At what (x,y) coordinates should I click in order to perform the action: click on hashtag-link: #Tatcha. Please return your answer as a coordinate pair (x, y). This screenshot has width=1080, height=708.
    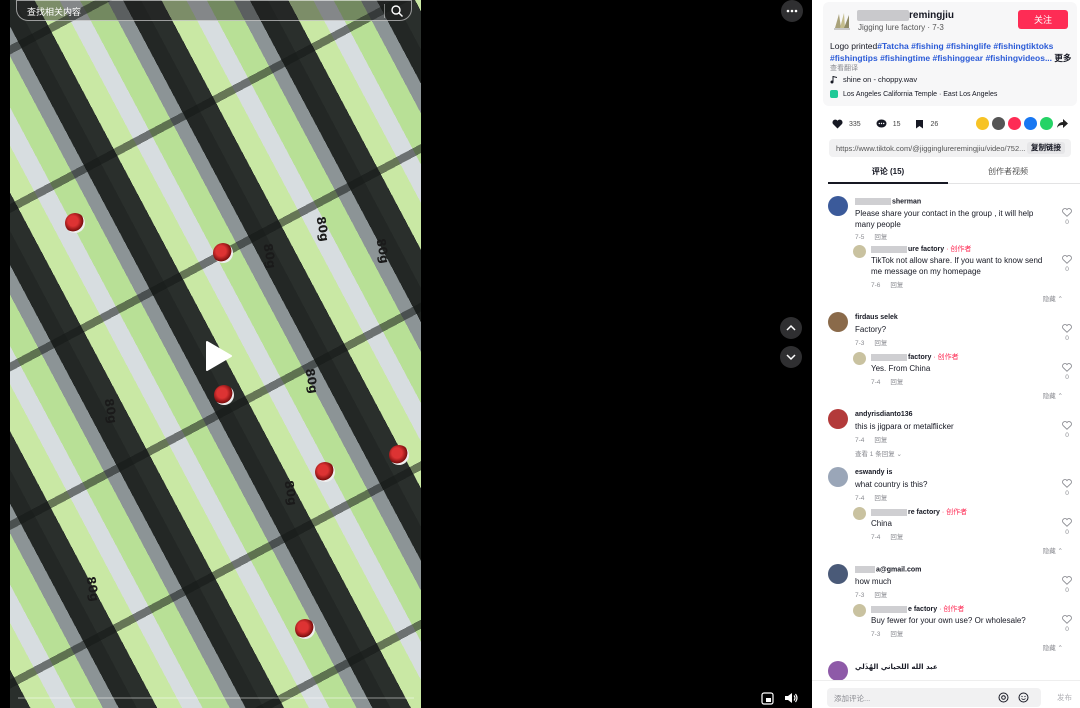
    Looking at the image, I should click on (893, 46).